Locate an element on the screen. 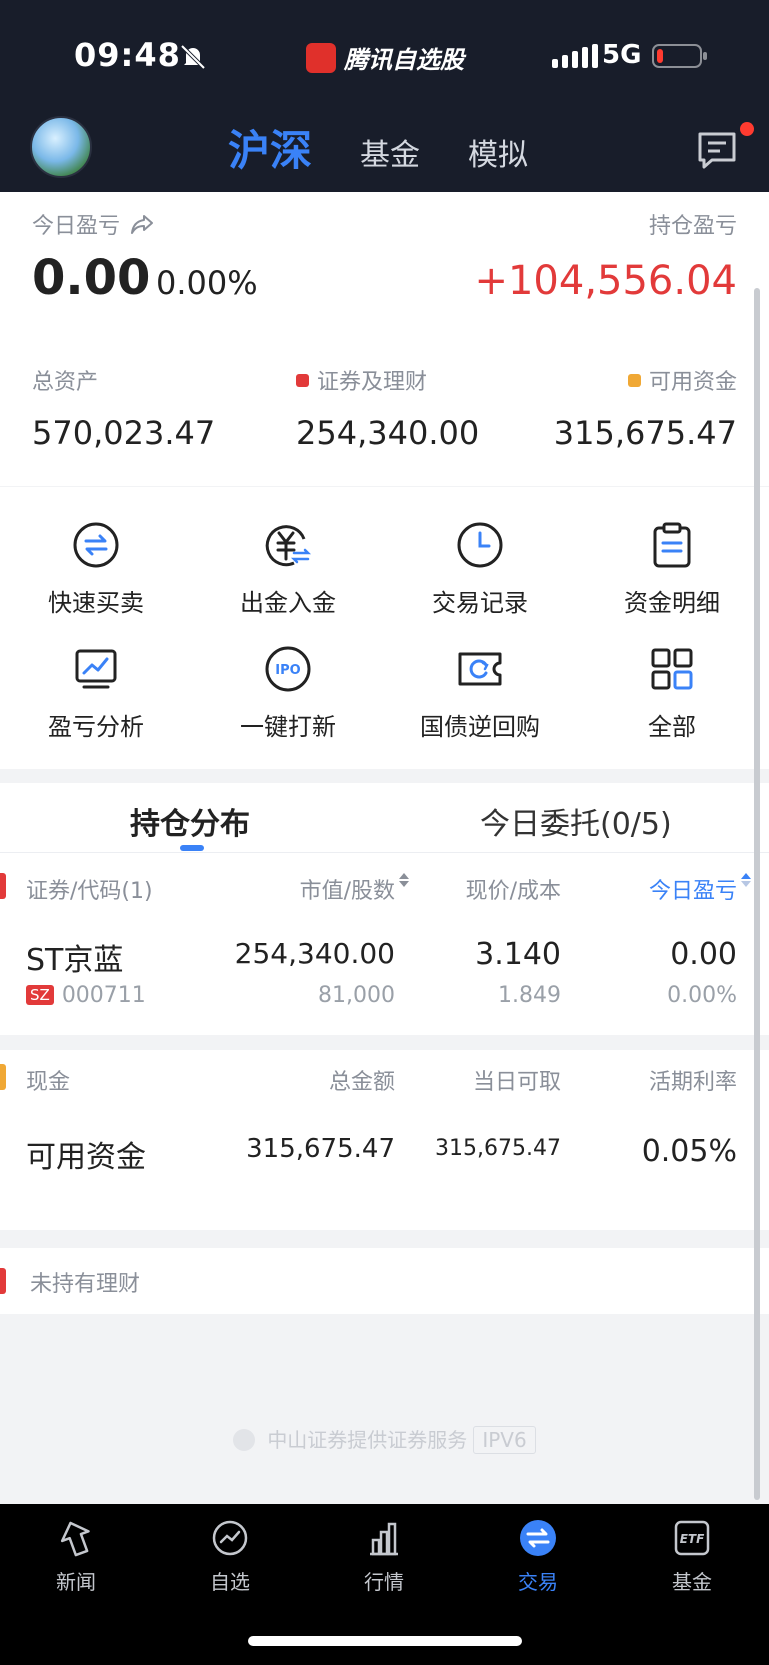 The height and width of the screenshot is (1665, 769). action-reverse-repo: 国债逆回购 is located at coordinates (480, 693).